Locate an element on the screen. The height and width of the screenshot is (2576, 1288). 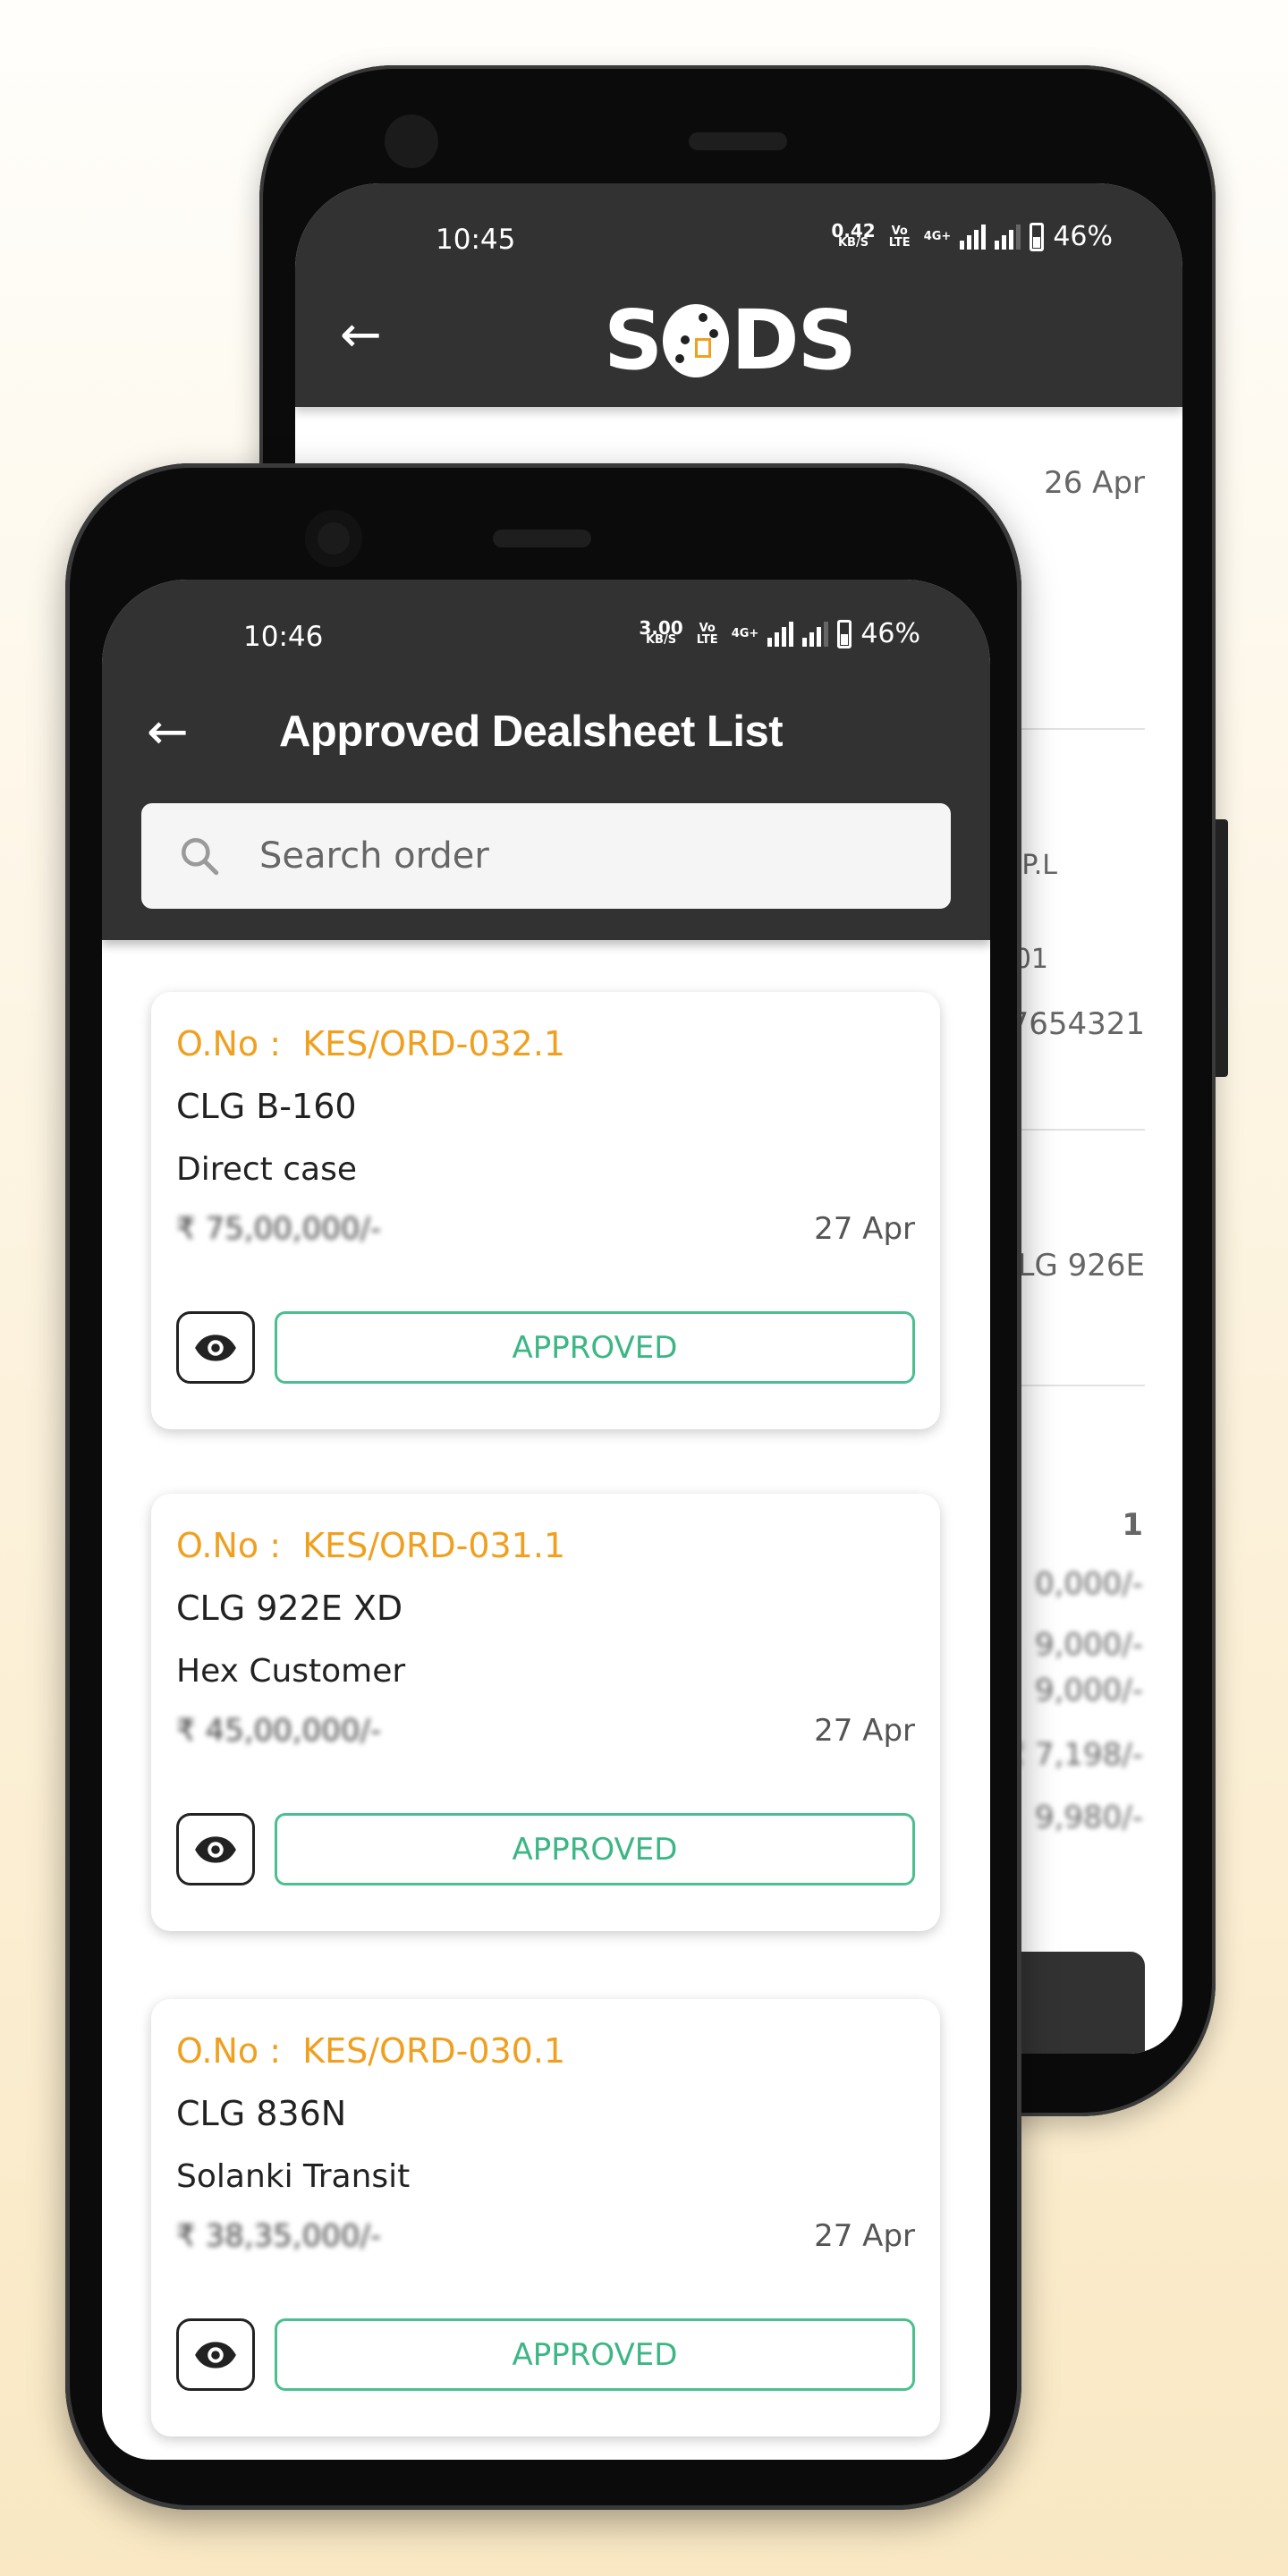
detail-text: P.L is located at coordinates (1039, 865).